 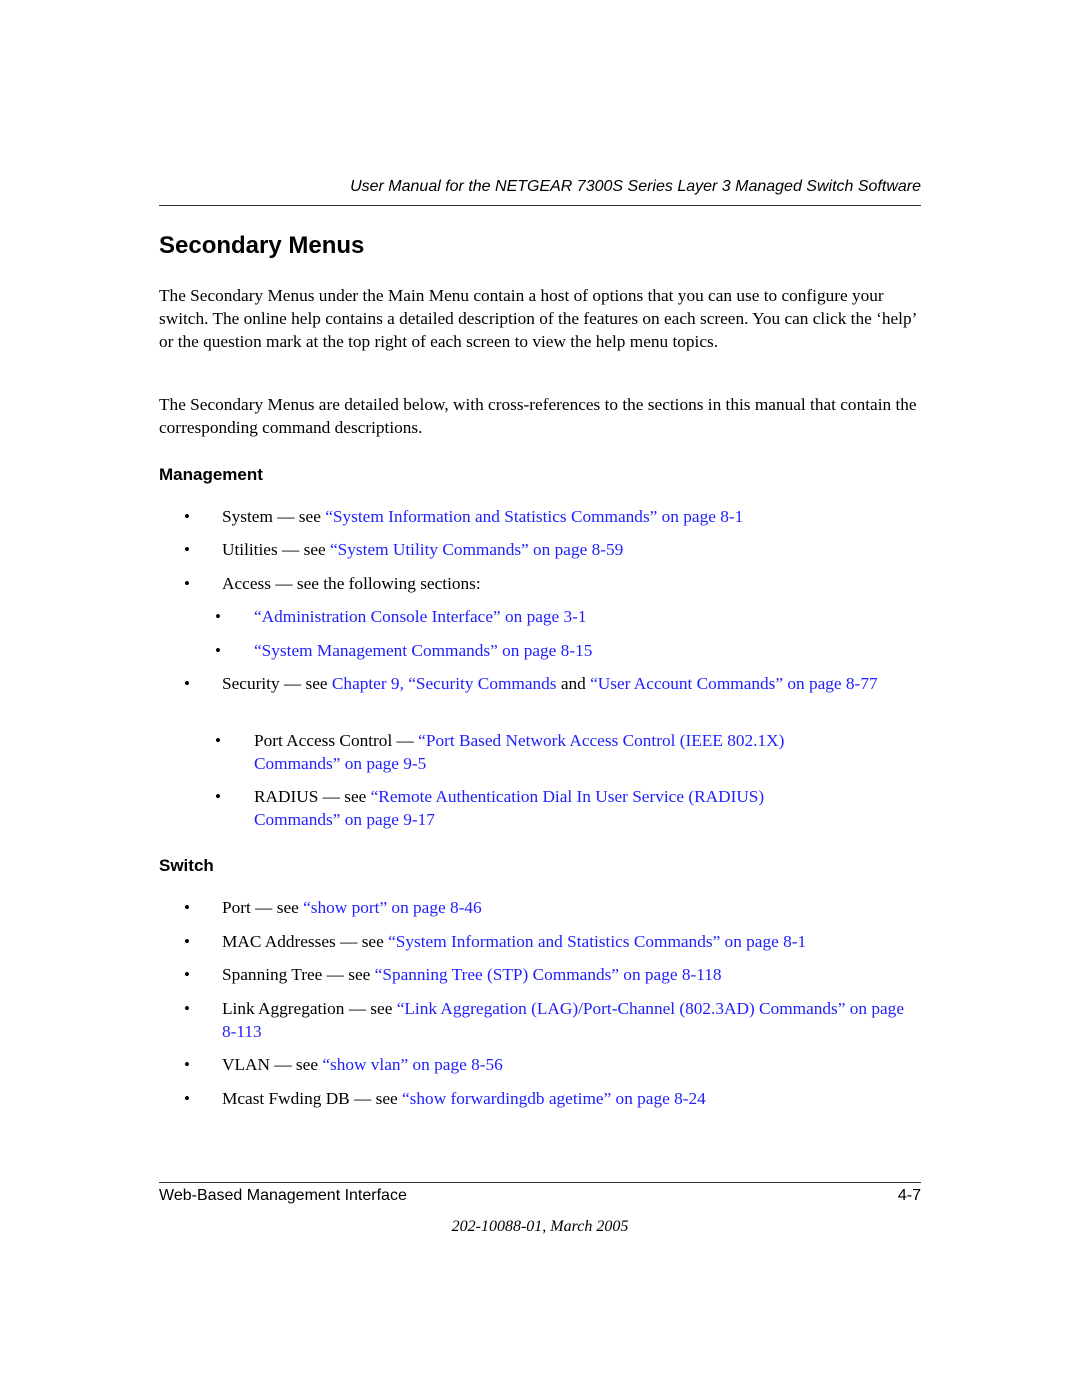 I want to click on xref-link-user-account: “User Account Commands” on page 8-77, so click(x=733, y=683).